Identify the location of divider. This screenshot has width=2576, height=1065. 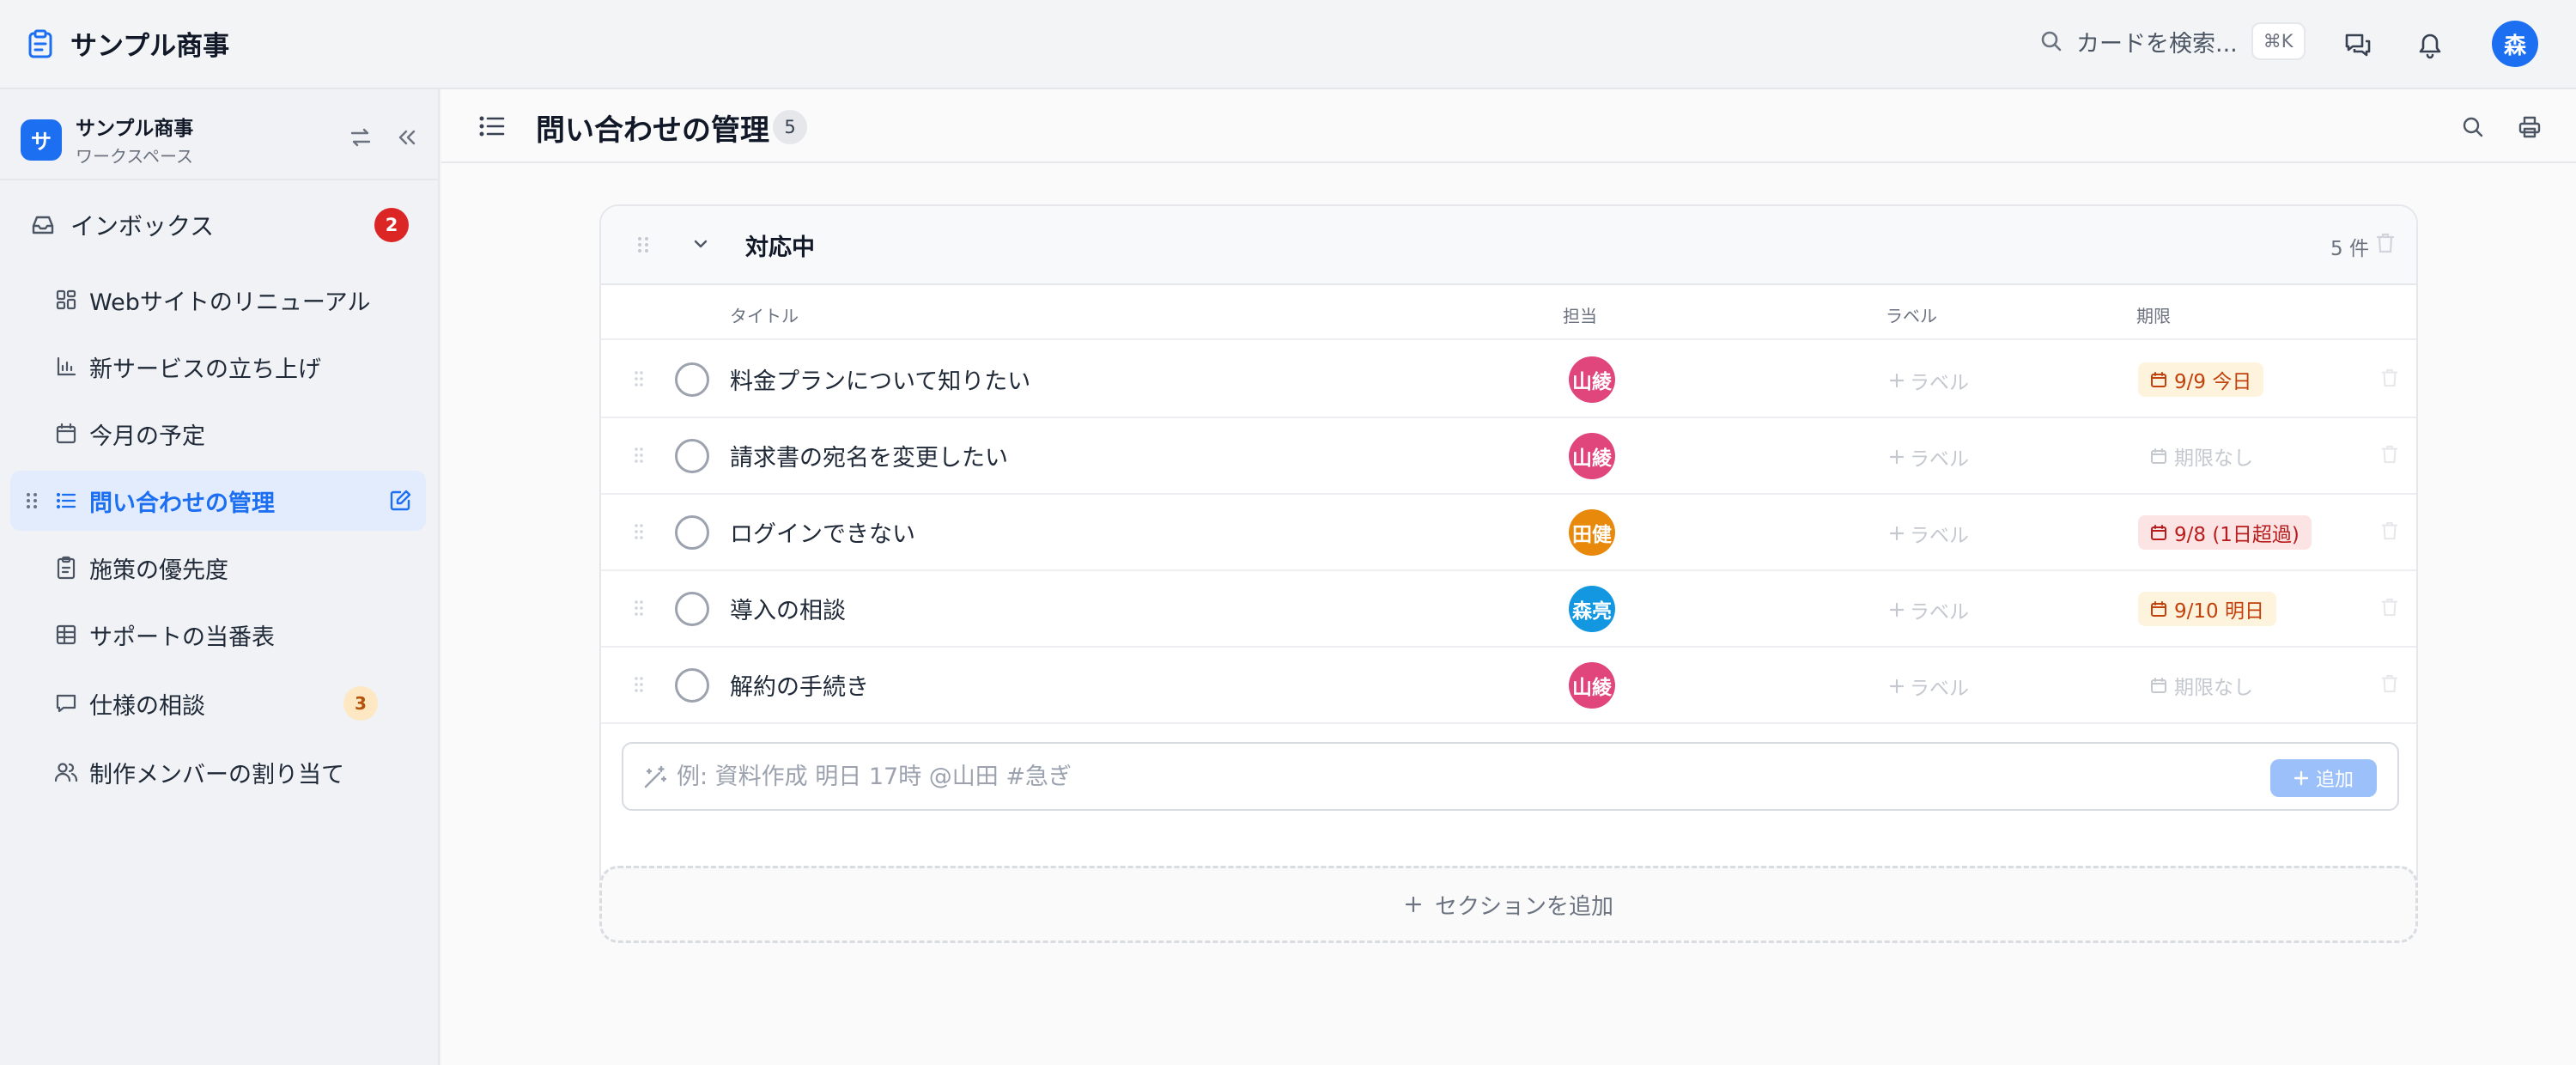
(220, 179).